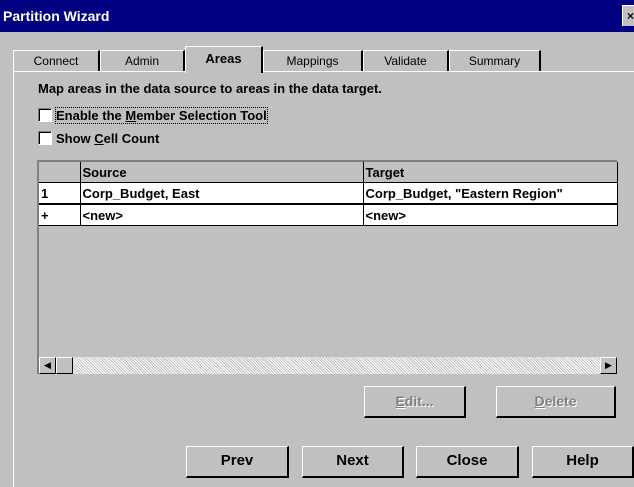 This screenshot has width=634, height=487. I want to click on close-icon: ×, so click(628, 15).